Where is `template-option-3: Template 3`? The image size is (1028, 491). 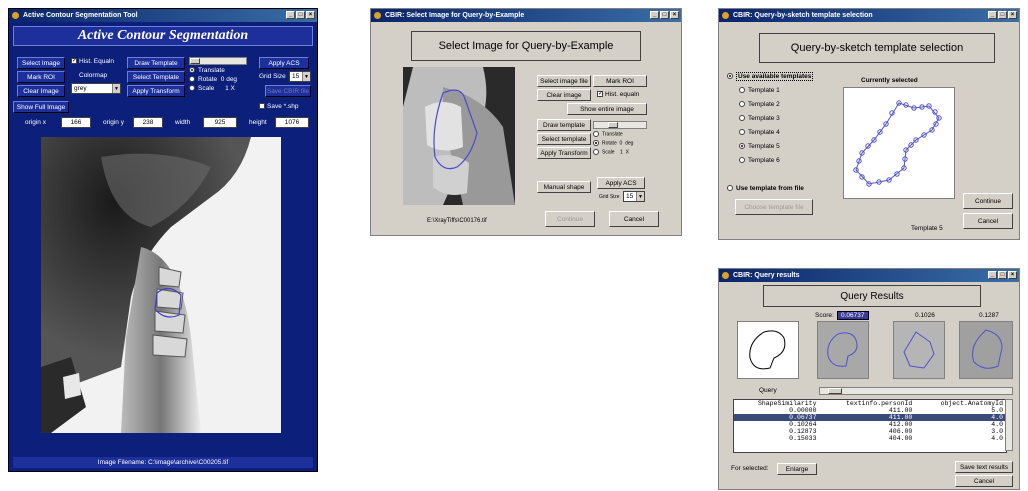
template-option-3: Template 3 is located at coordinates (759, 122).